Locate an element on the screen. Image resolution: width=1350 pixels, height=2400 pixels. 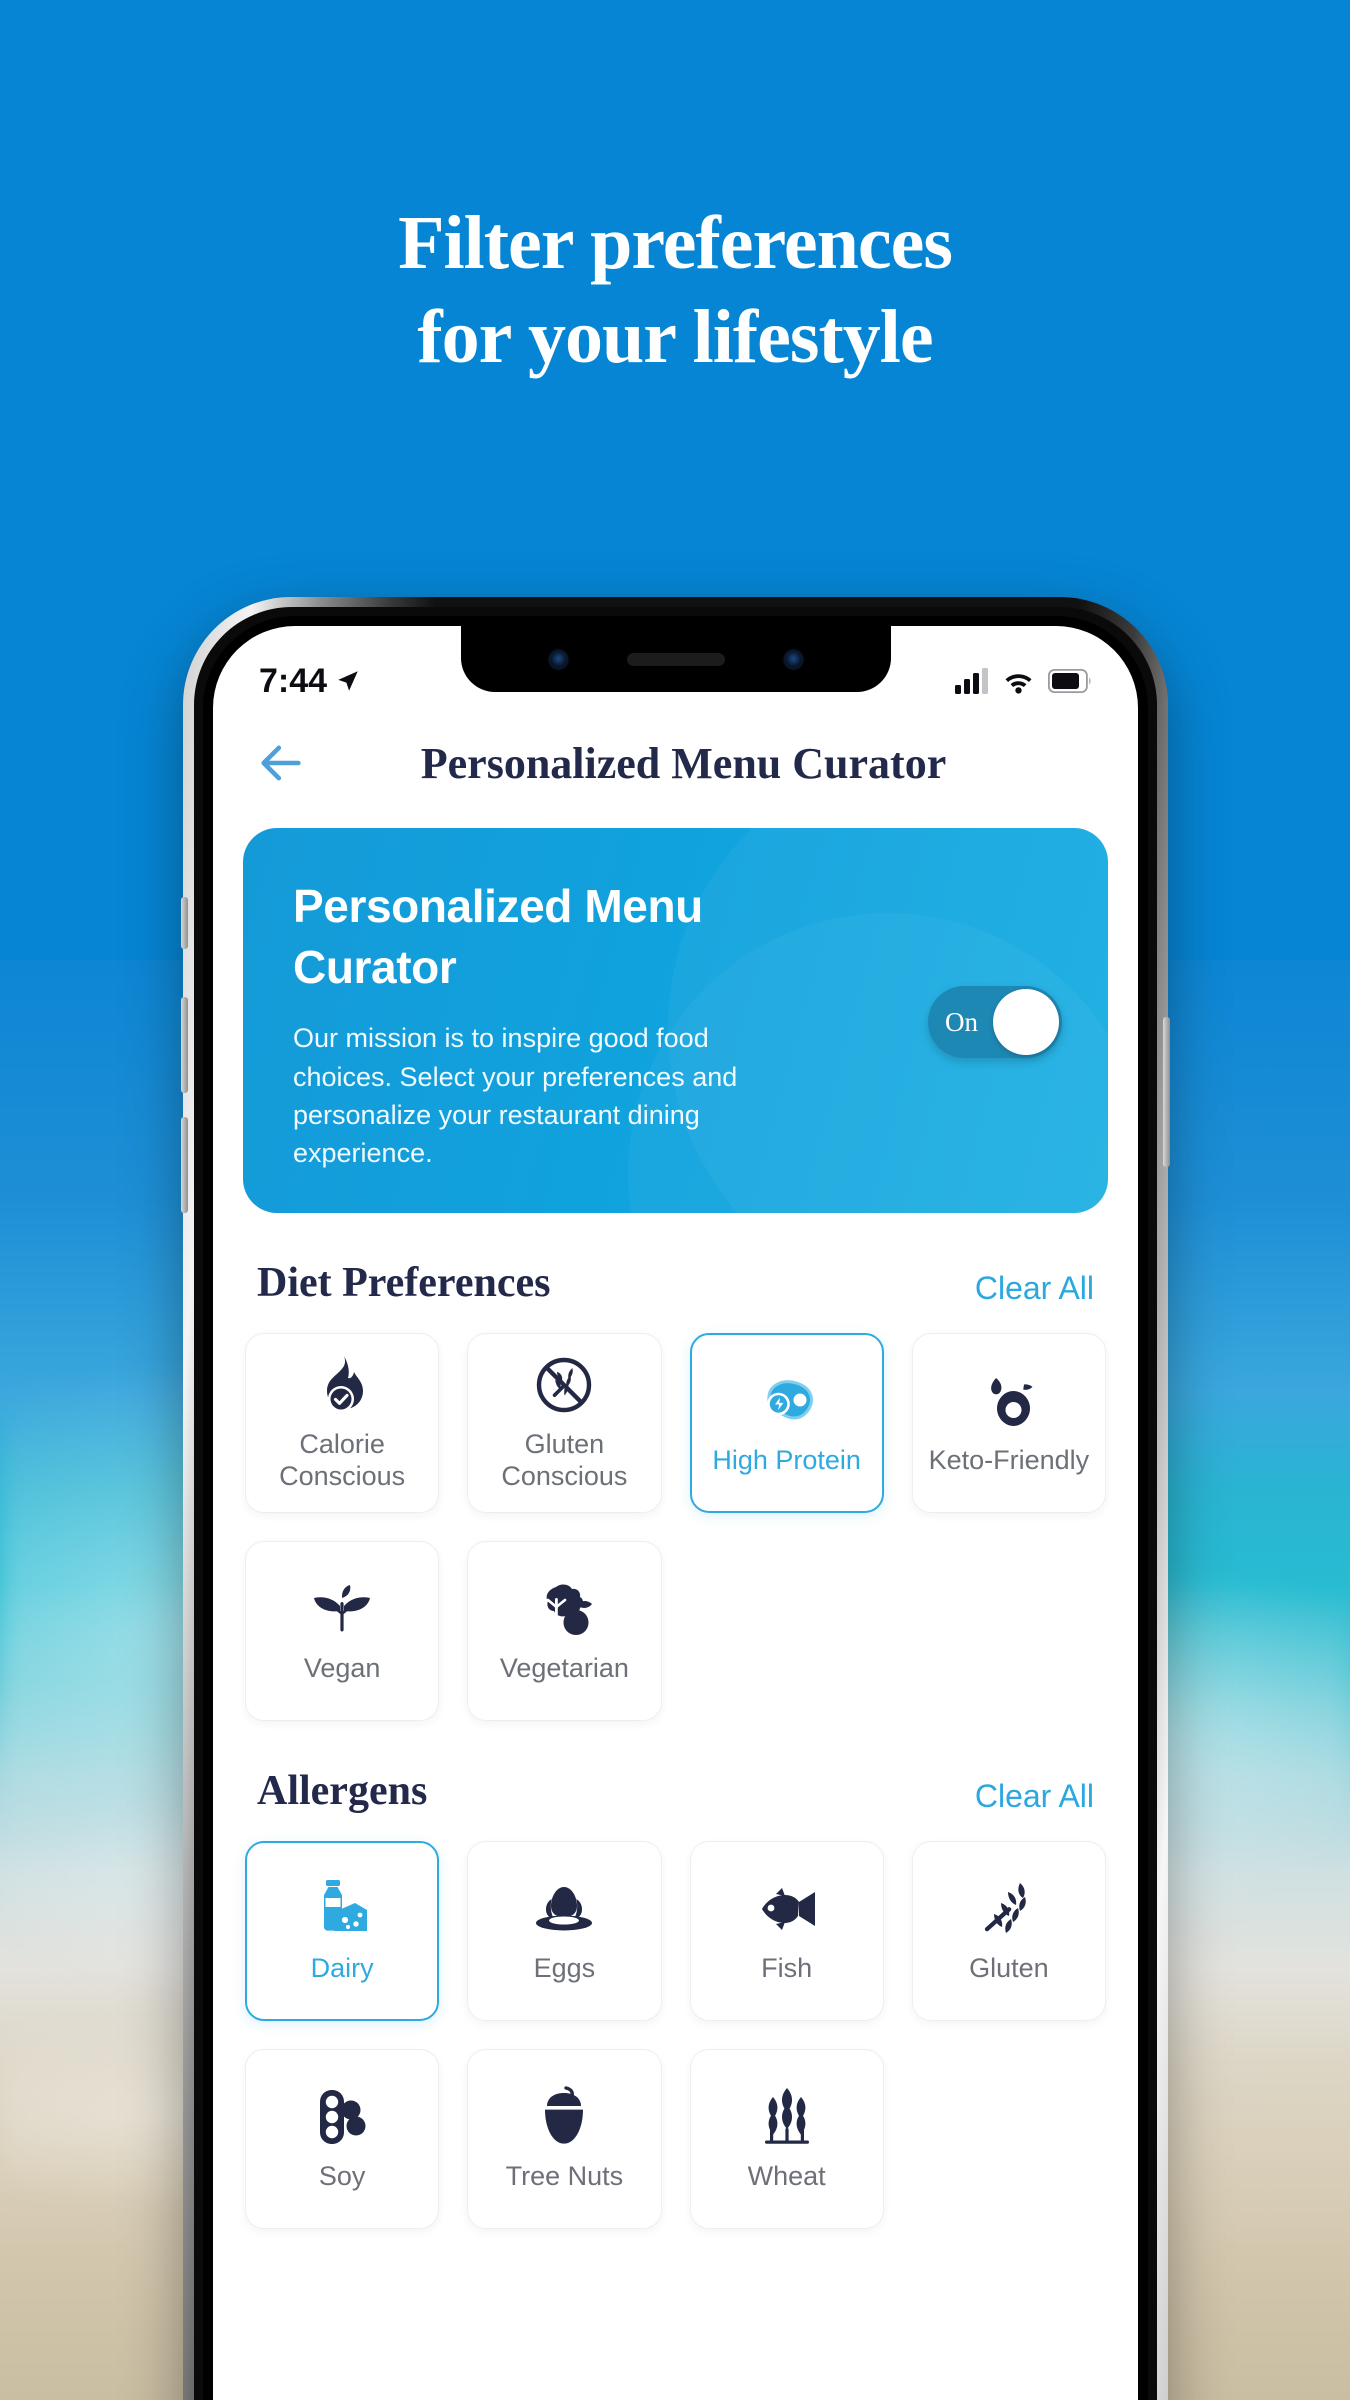
chip-eggs: Eggs is located at coordinates (564, 1931).